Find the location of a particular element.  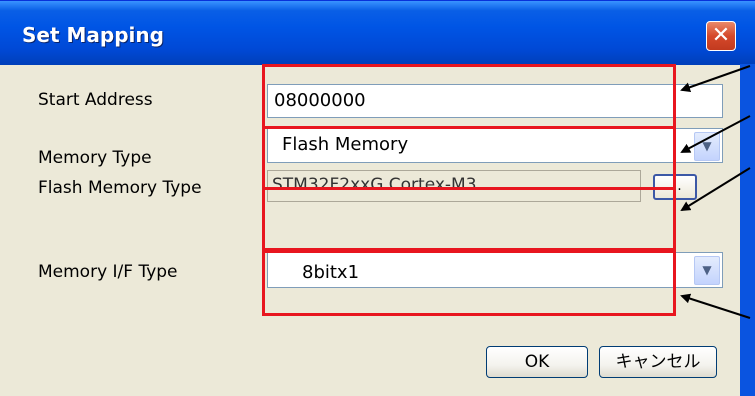

arrow-memory-if-type is located at coordinates (715, 306).